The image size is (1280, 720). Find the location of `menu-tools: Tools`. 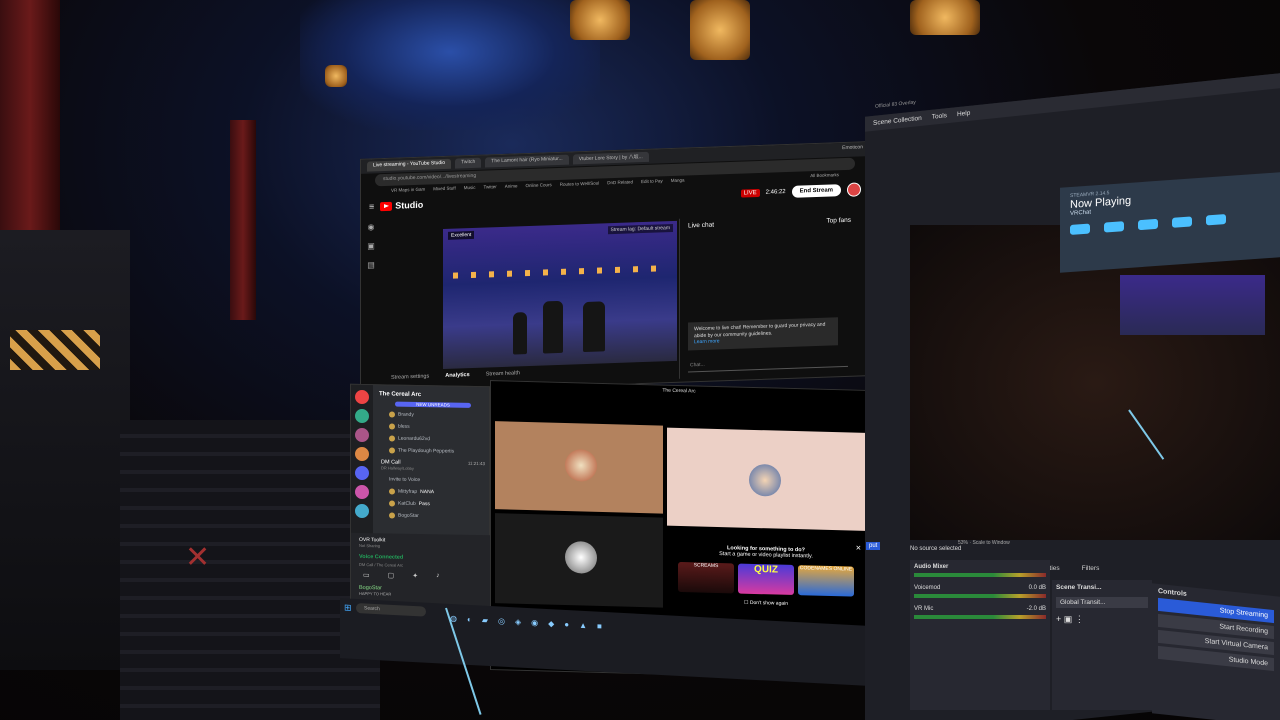

menu-tools: Tools is located at coordinates (939, 116).